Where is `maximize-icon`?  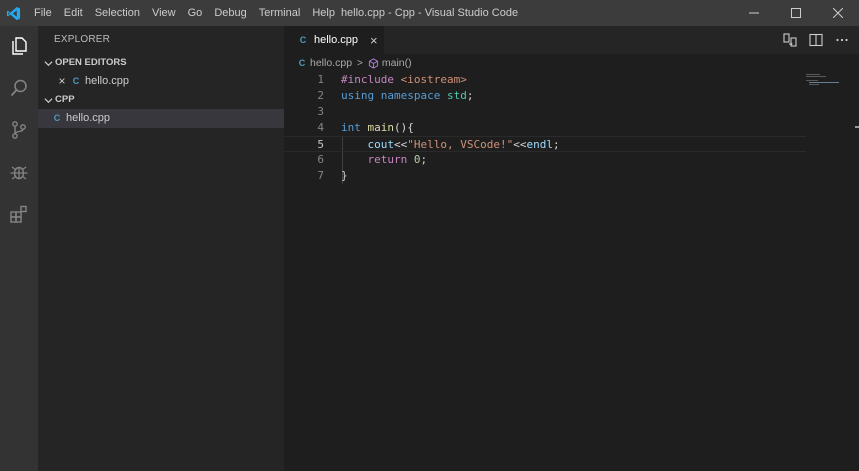 maximize-icon is located at coordinates (796, 13).